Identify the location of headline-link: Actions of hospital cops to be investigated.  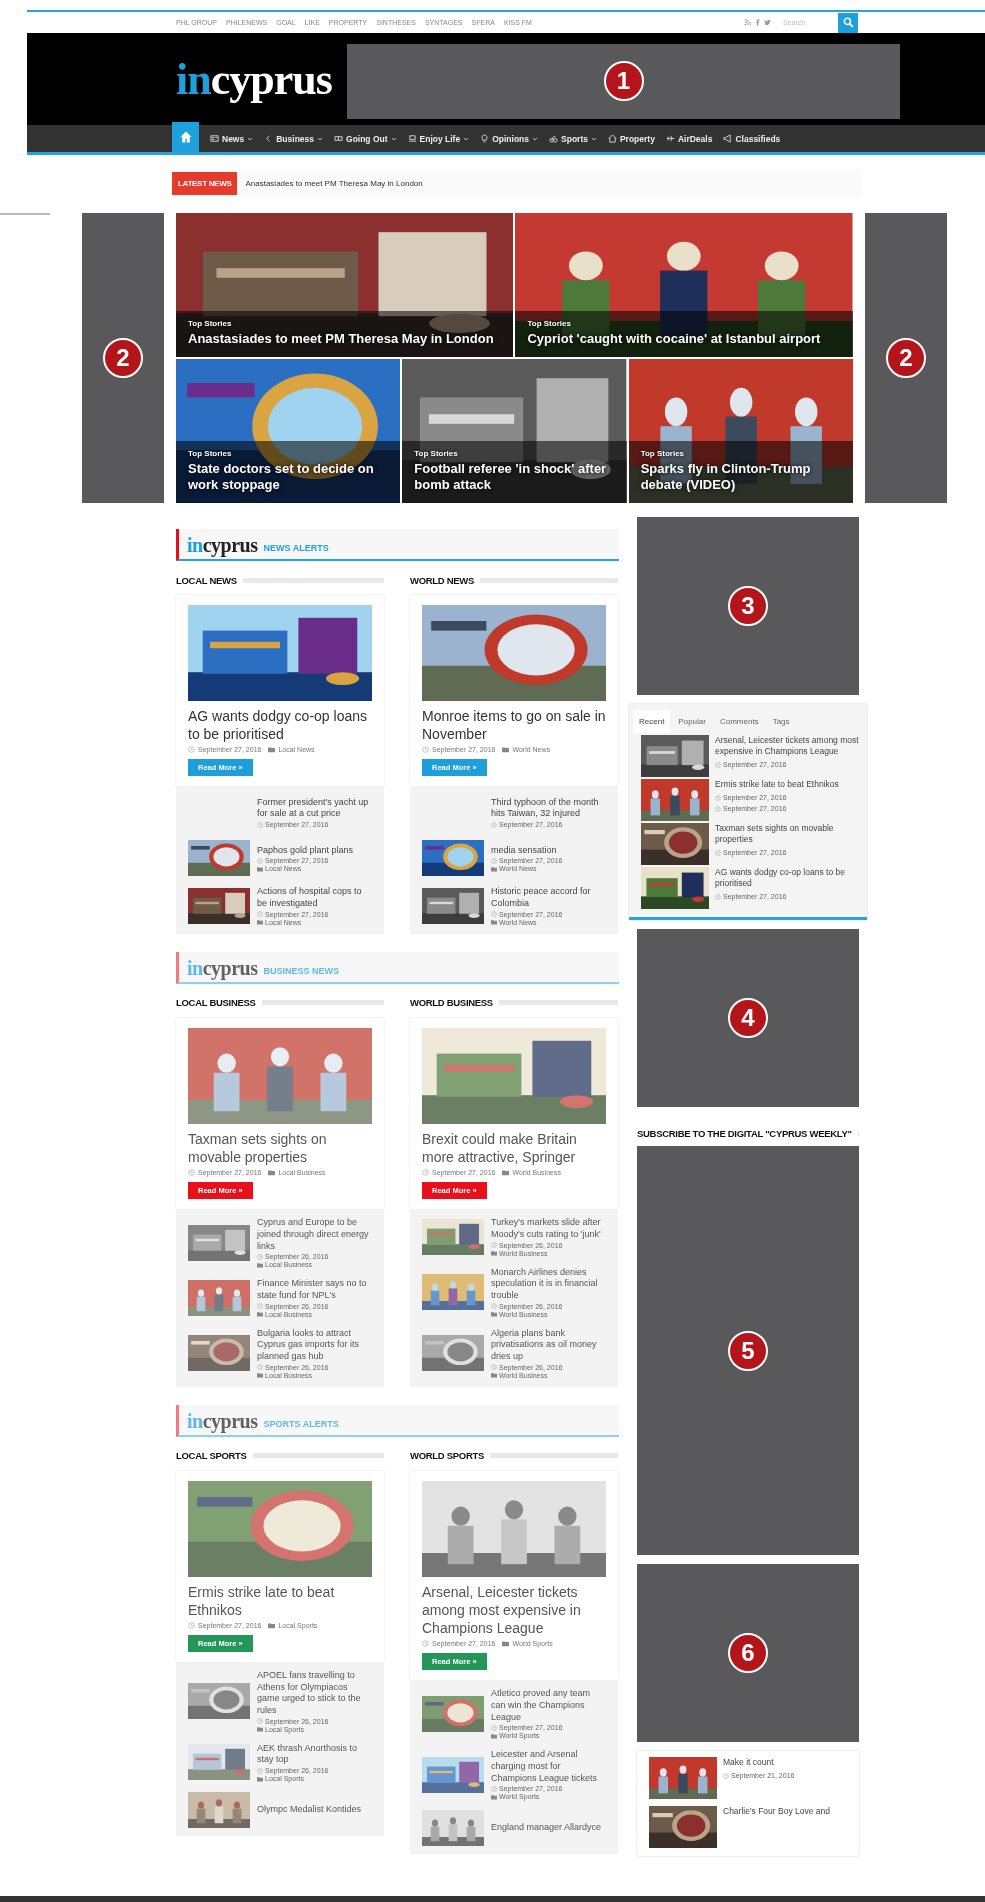
(314, 898).